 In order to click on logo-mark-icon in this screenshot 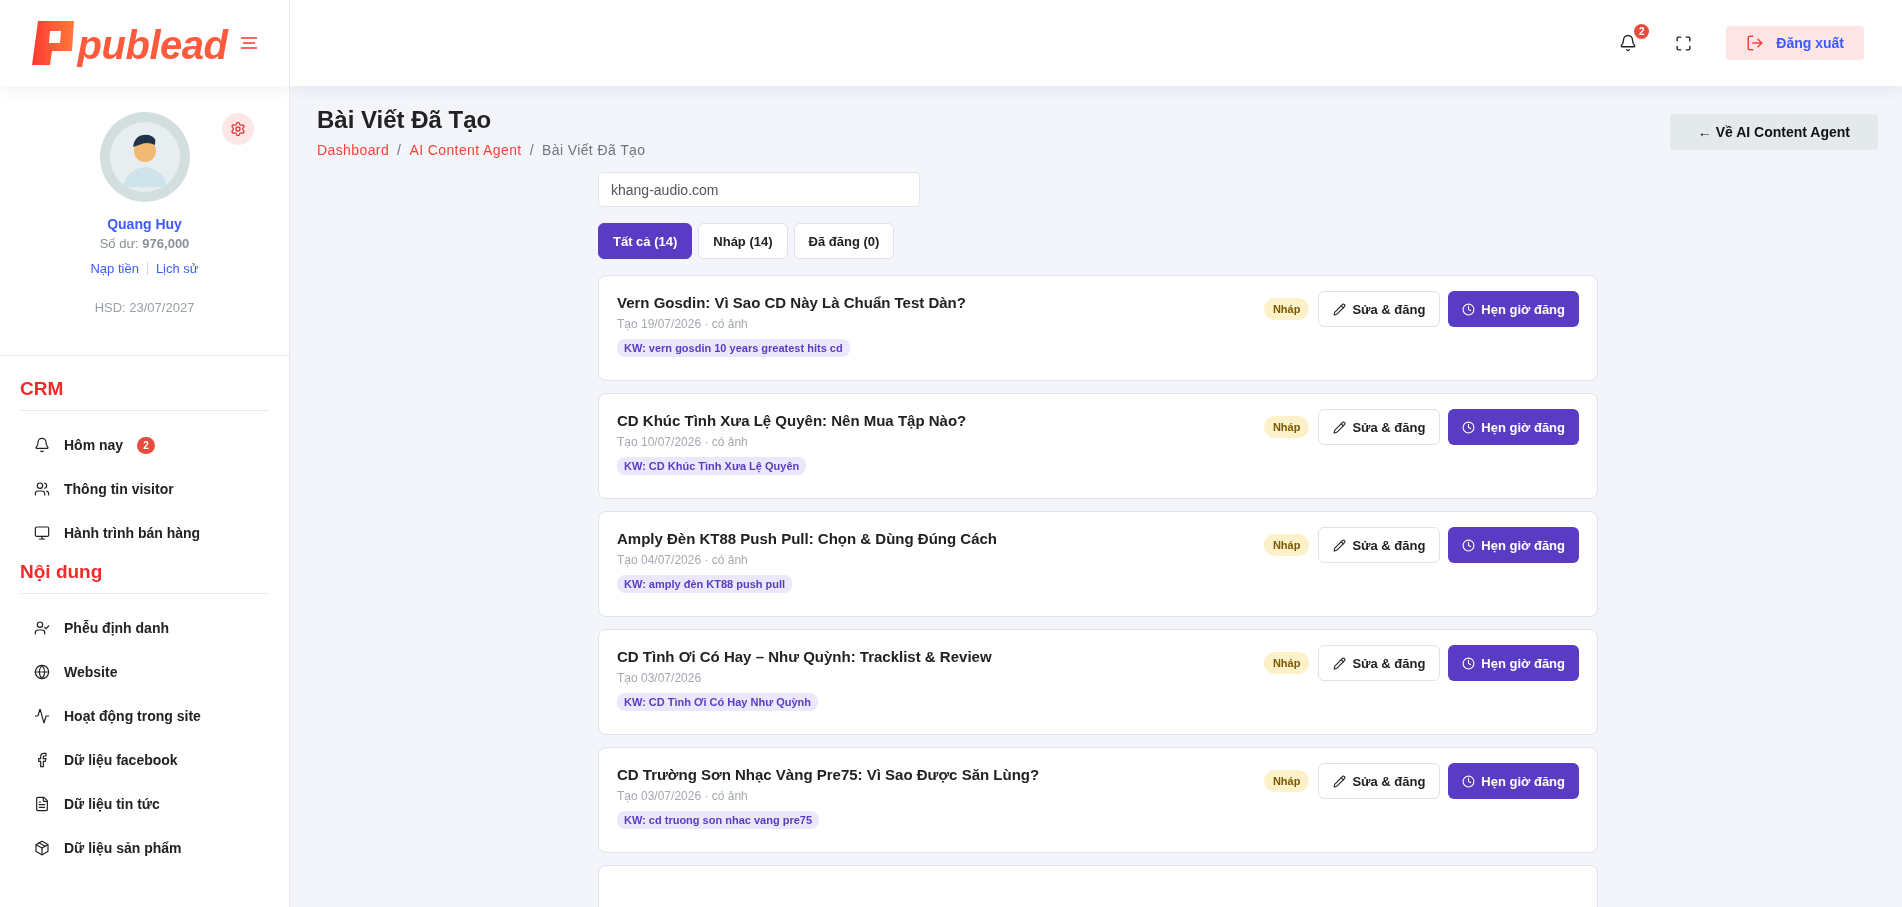, I will do `click(52, 43)`.